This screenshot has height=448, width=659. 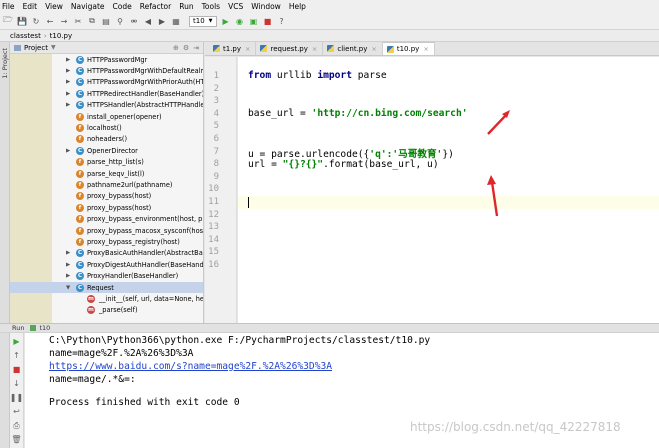 What do you see at coordinates (91, 310) in the screenshot?
I see `method-icon: m` at bounding box center [91, 310].